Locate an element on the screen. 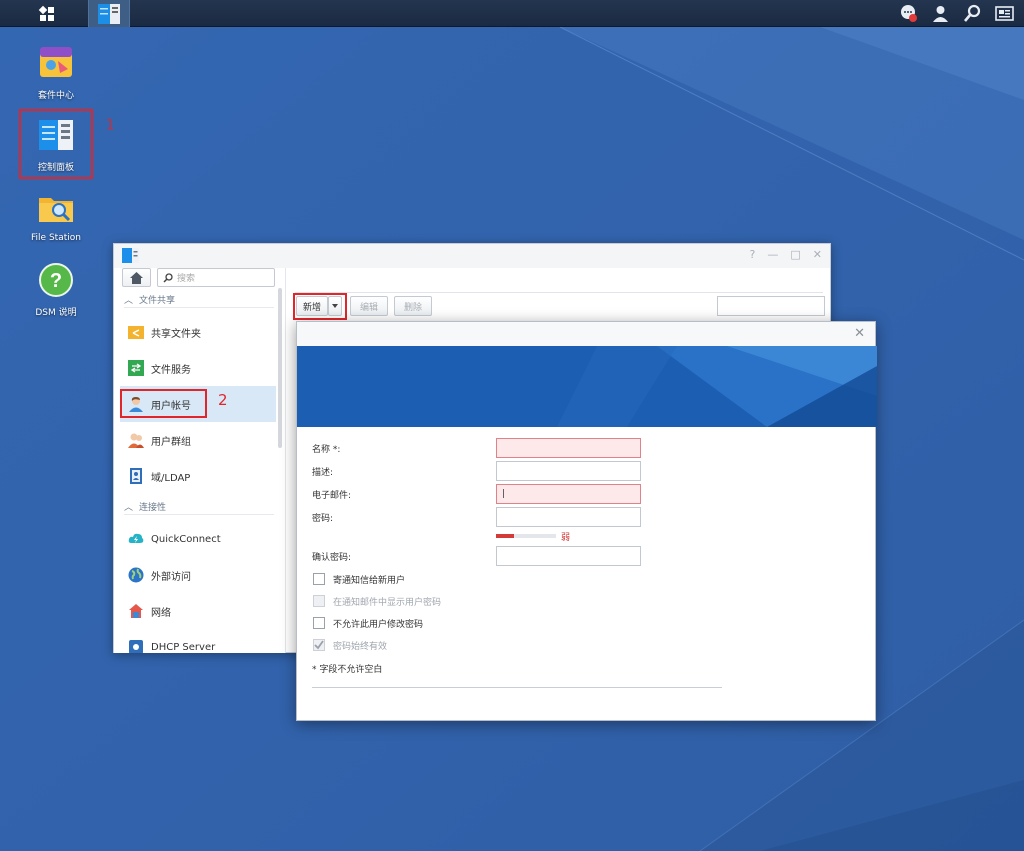 The height and width of the screenshot is (851, 1024). sidebar-search-input: 搜索 is located at coordinates (216, 277).